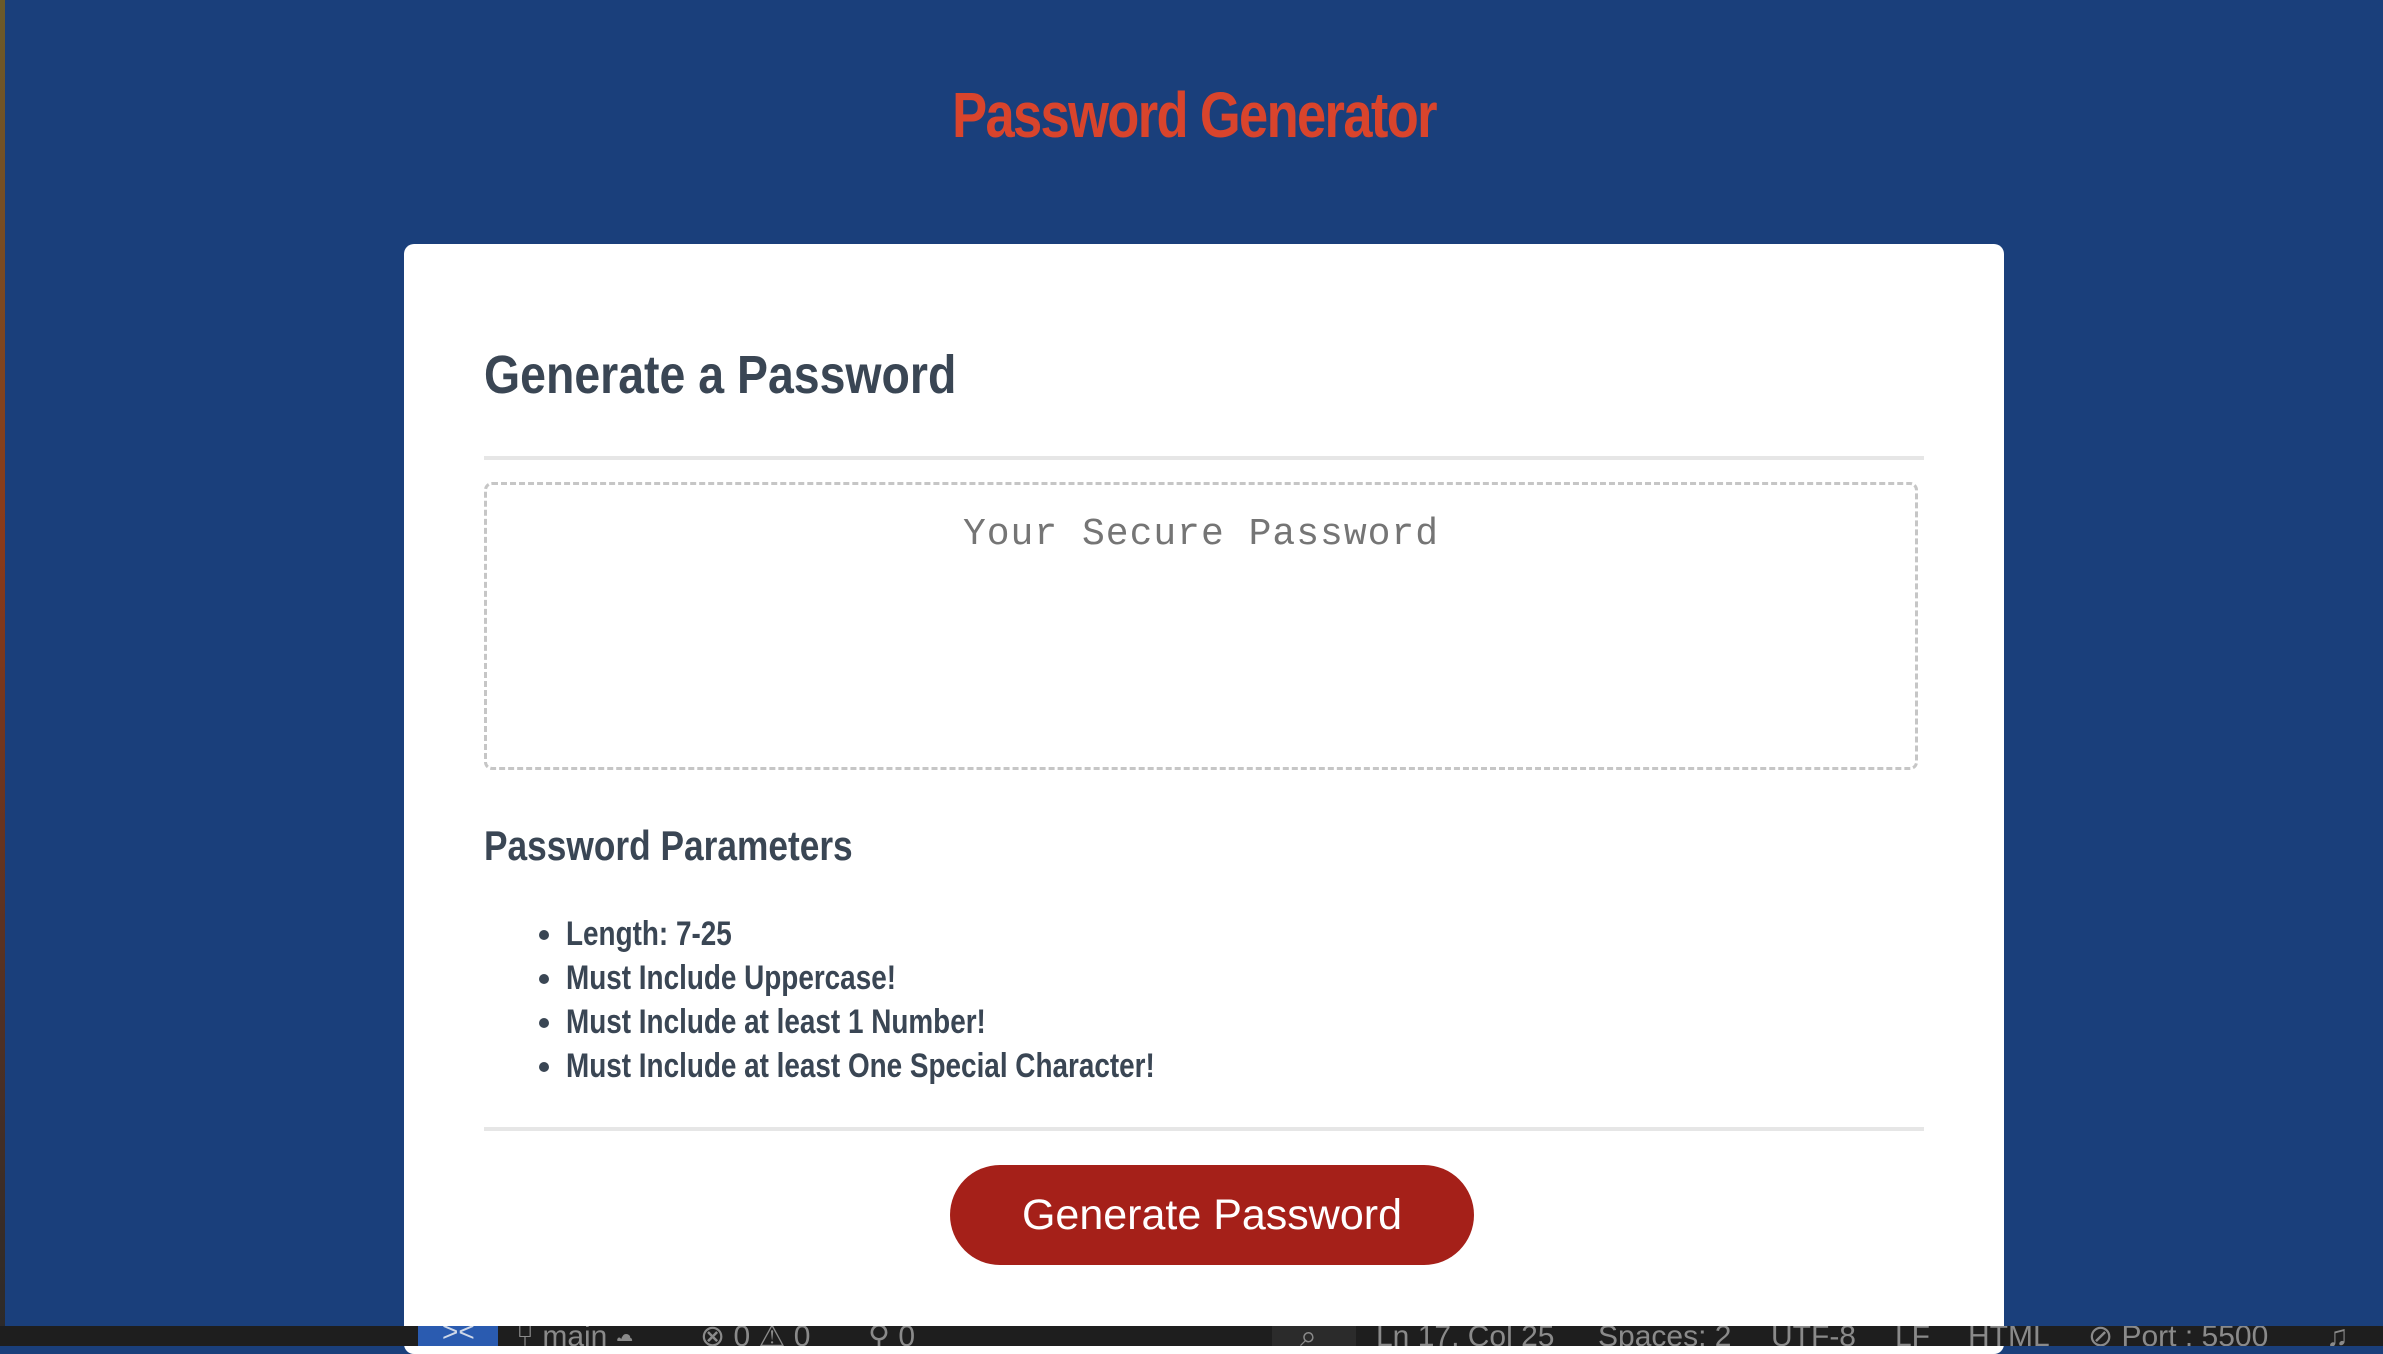 The height and width of the screenshot is (1354, 2383). I want to click on params-title: Password Parameters, so click(668, 845).